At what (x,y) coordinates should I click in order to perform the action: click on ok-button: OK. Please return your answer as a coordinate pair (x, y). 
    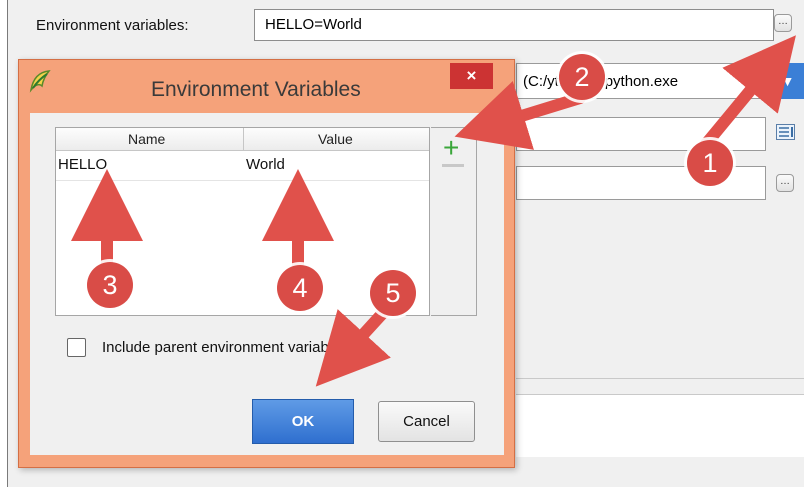
    Looking at the image, I should click on (303, 421).